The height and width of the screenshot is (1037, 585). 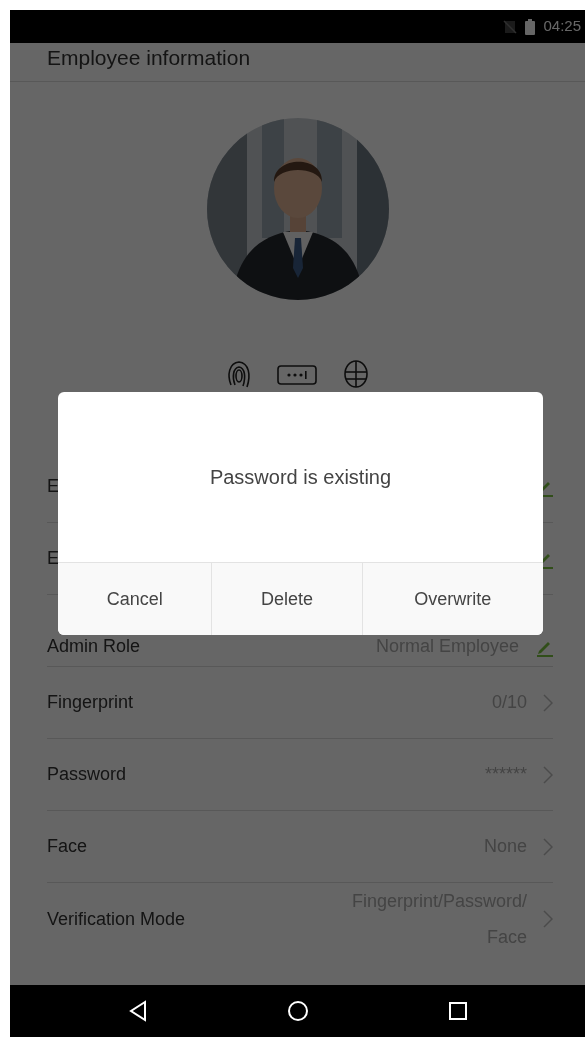 I want to click on back-icon, so click(x=137, y=1011).